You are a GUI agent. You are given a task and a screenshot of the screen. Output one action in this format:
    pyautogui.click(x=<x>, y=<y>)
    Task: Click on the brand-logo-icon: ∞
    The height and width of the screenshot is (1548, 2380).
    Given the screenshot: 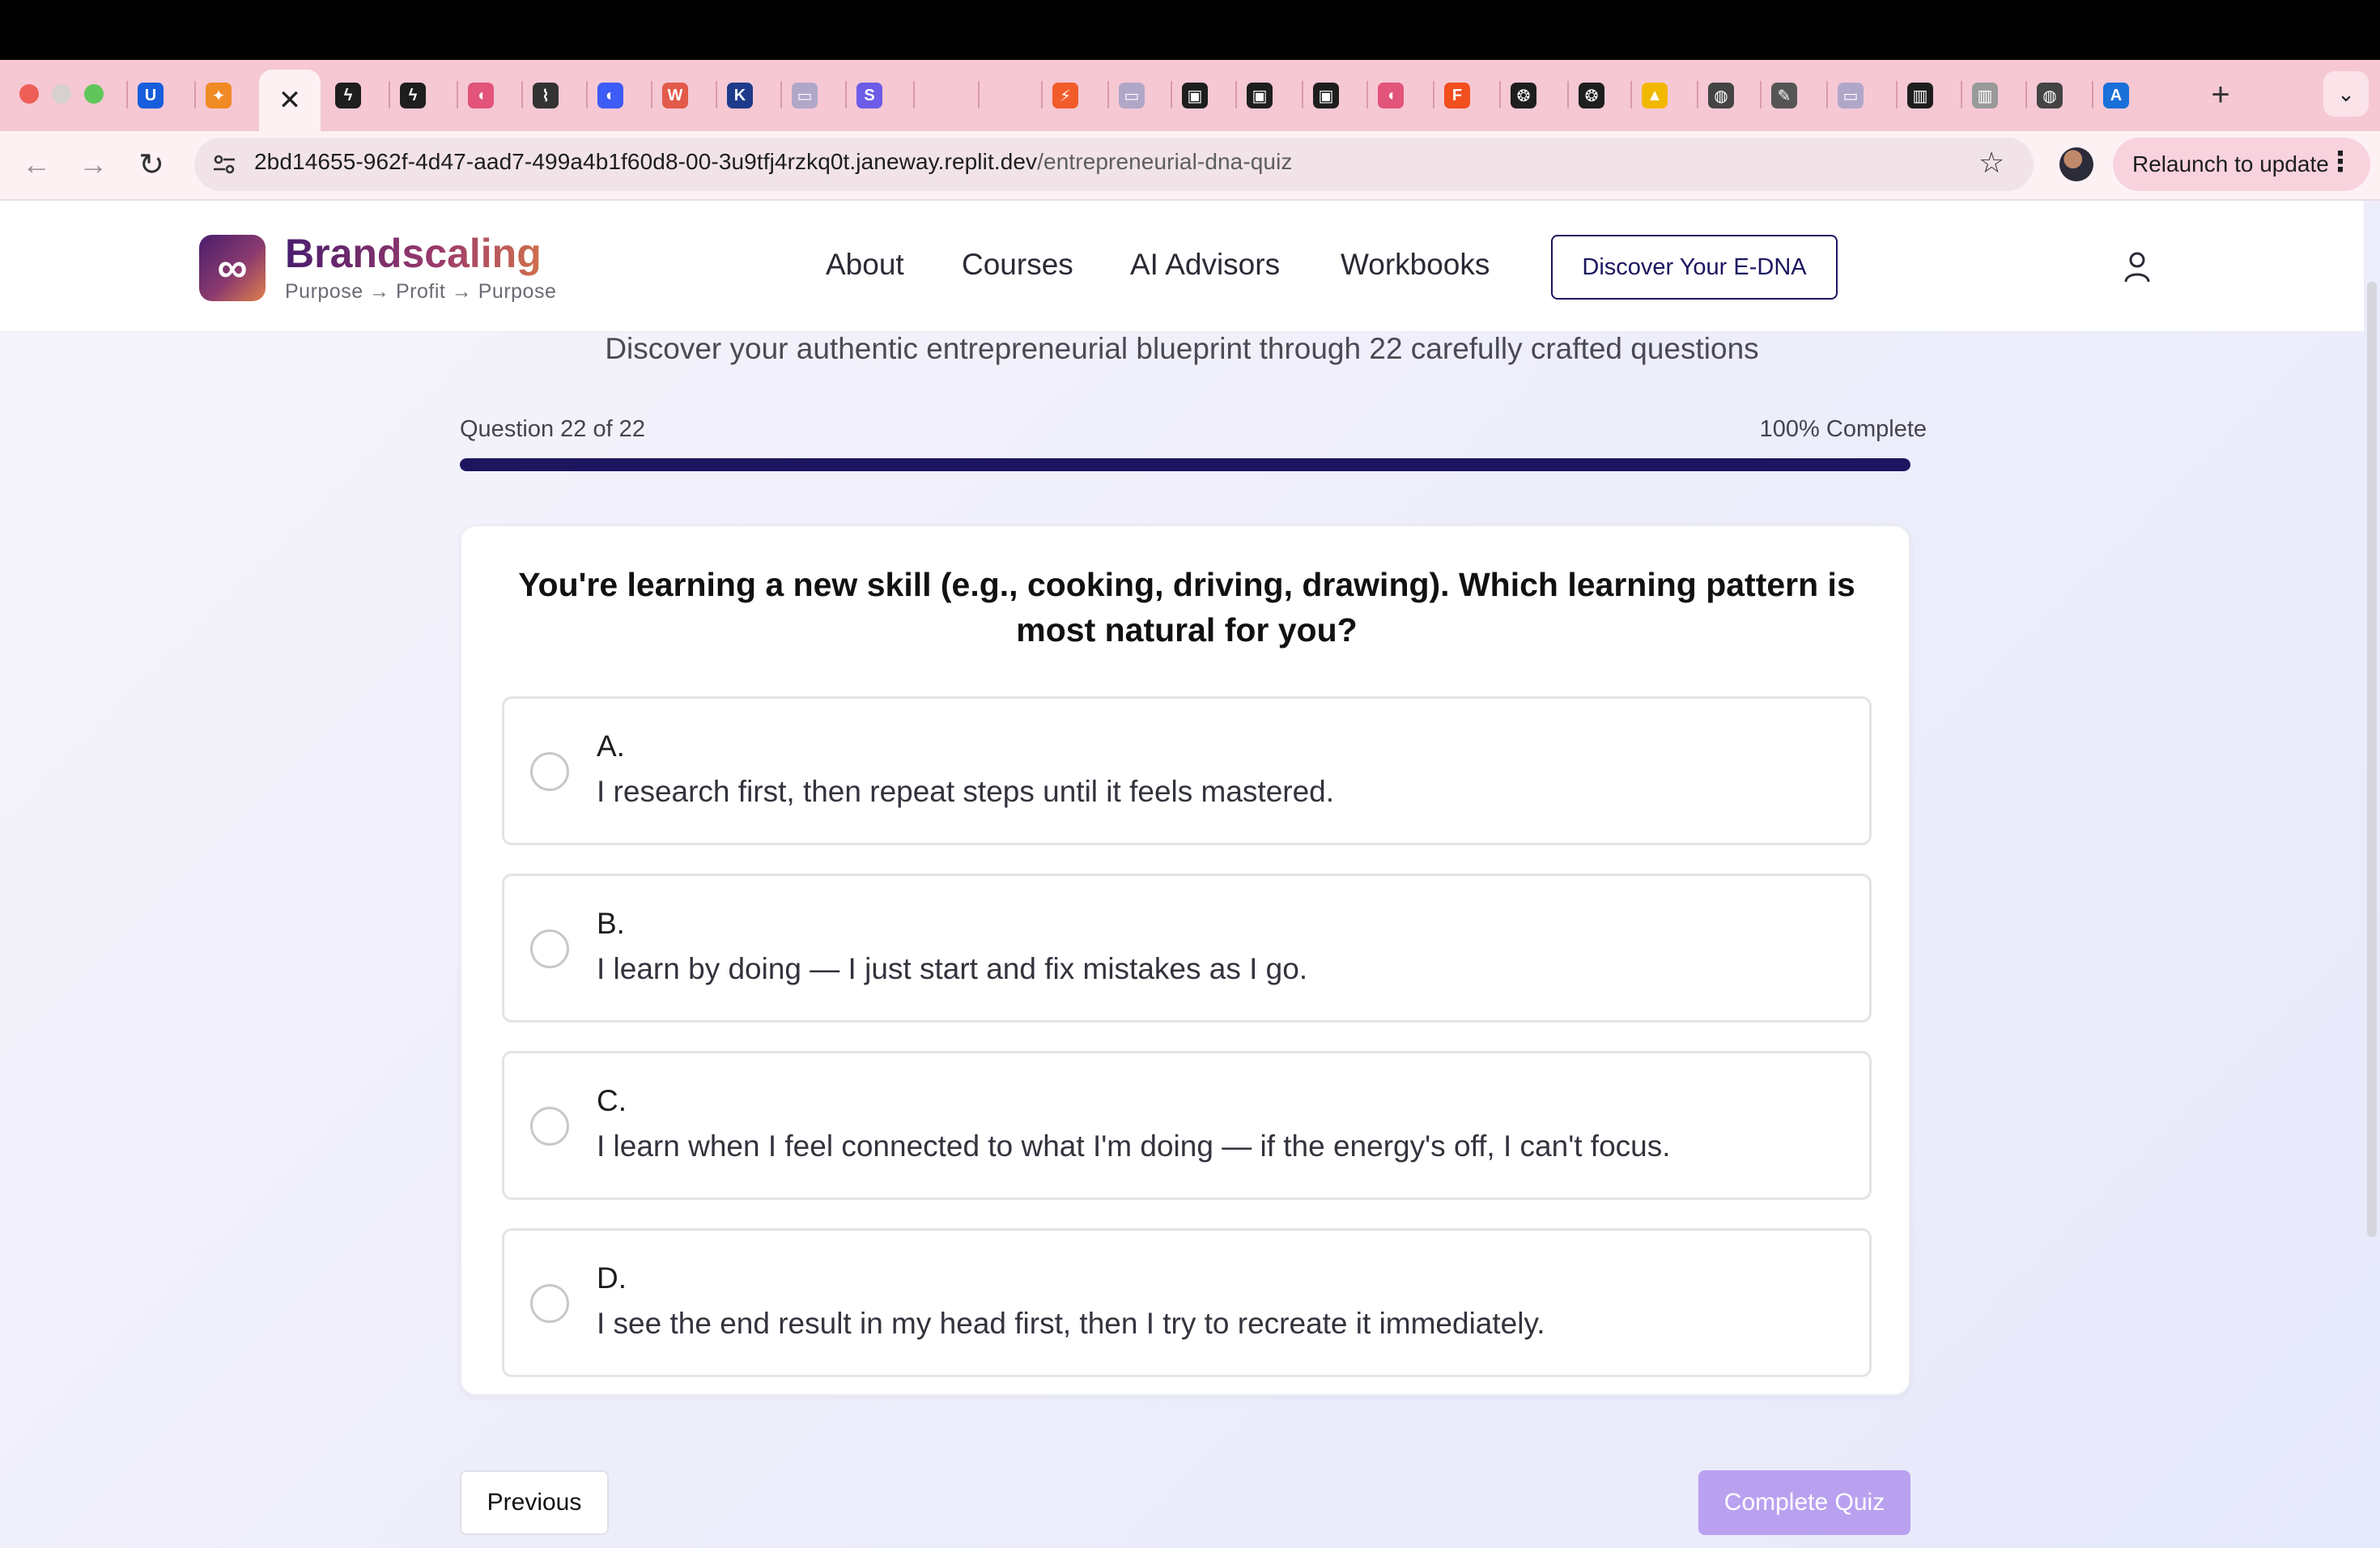 What is the action you would take?
    pyautogui.click(x=233, y=268)
    